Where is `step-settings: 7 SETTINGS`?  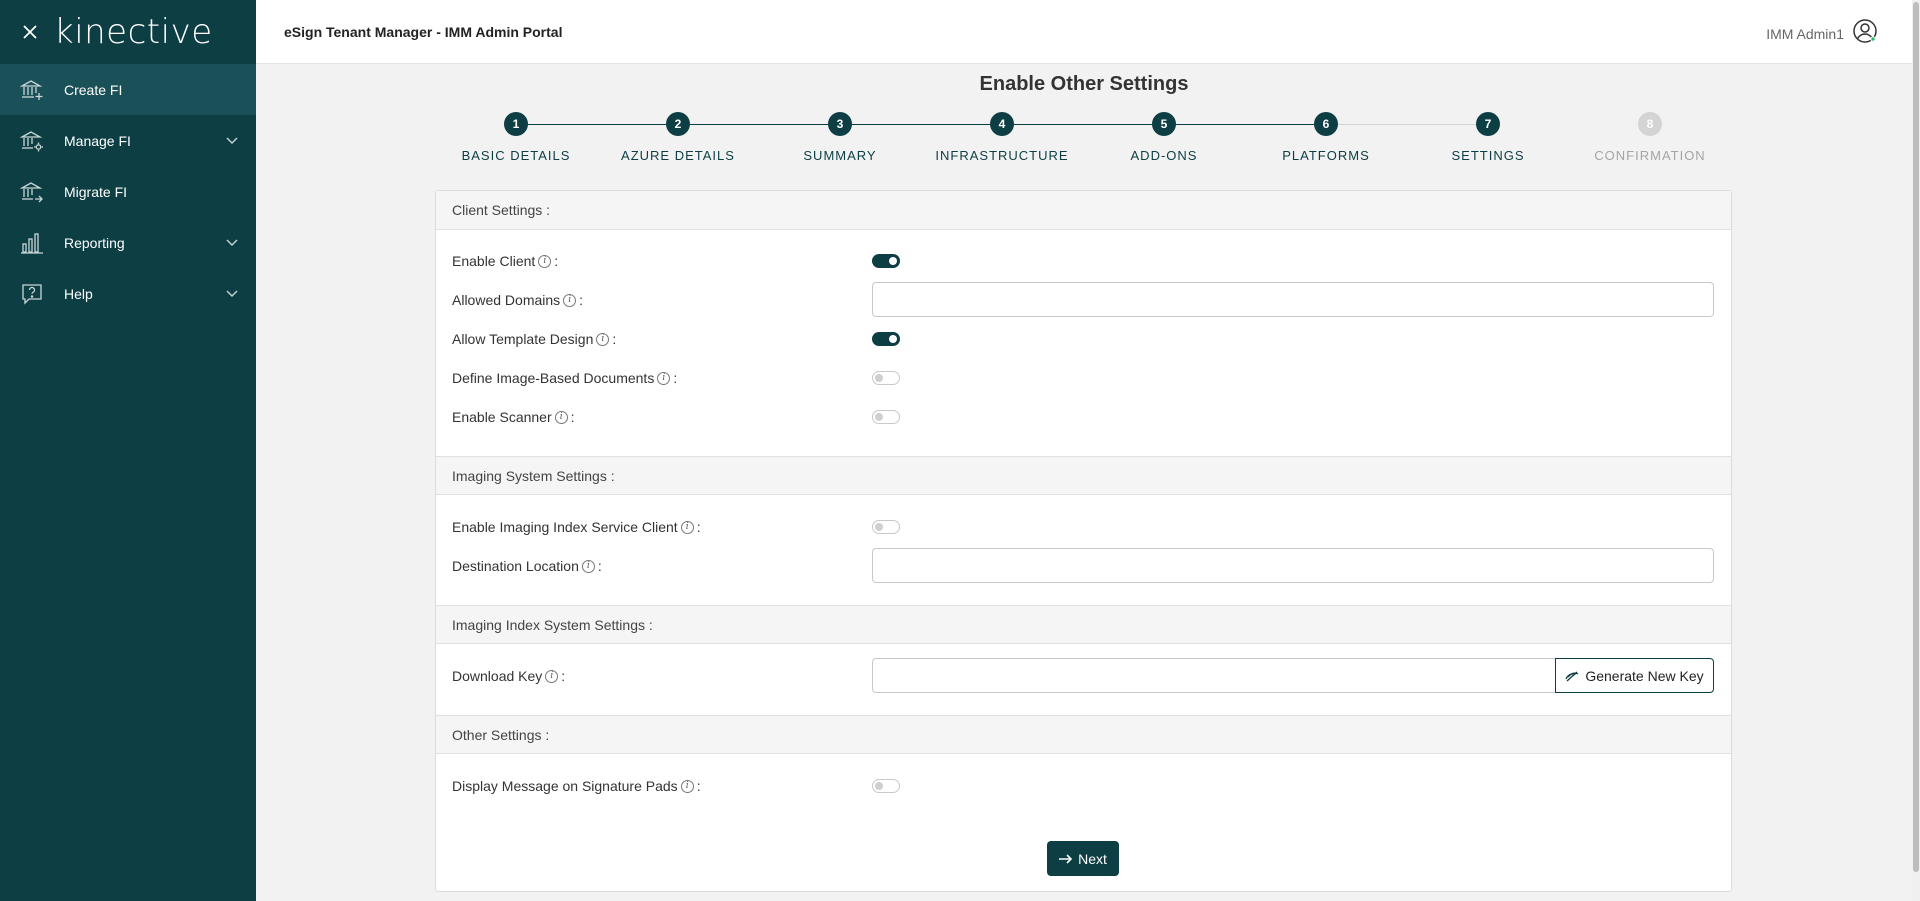
step-settings: 7 SETTINGS is located at coordinates (1488, 137).